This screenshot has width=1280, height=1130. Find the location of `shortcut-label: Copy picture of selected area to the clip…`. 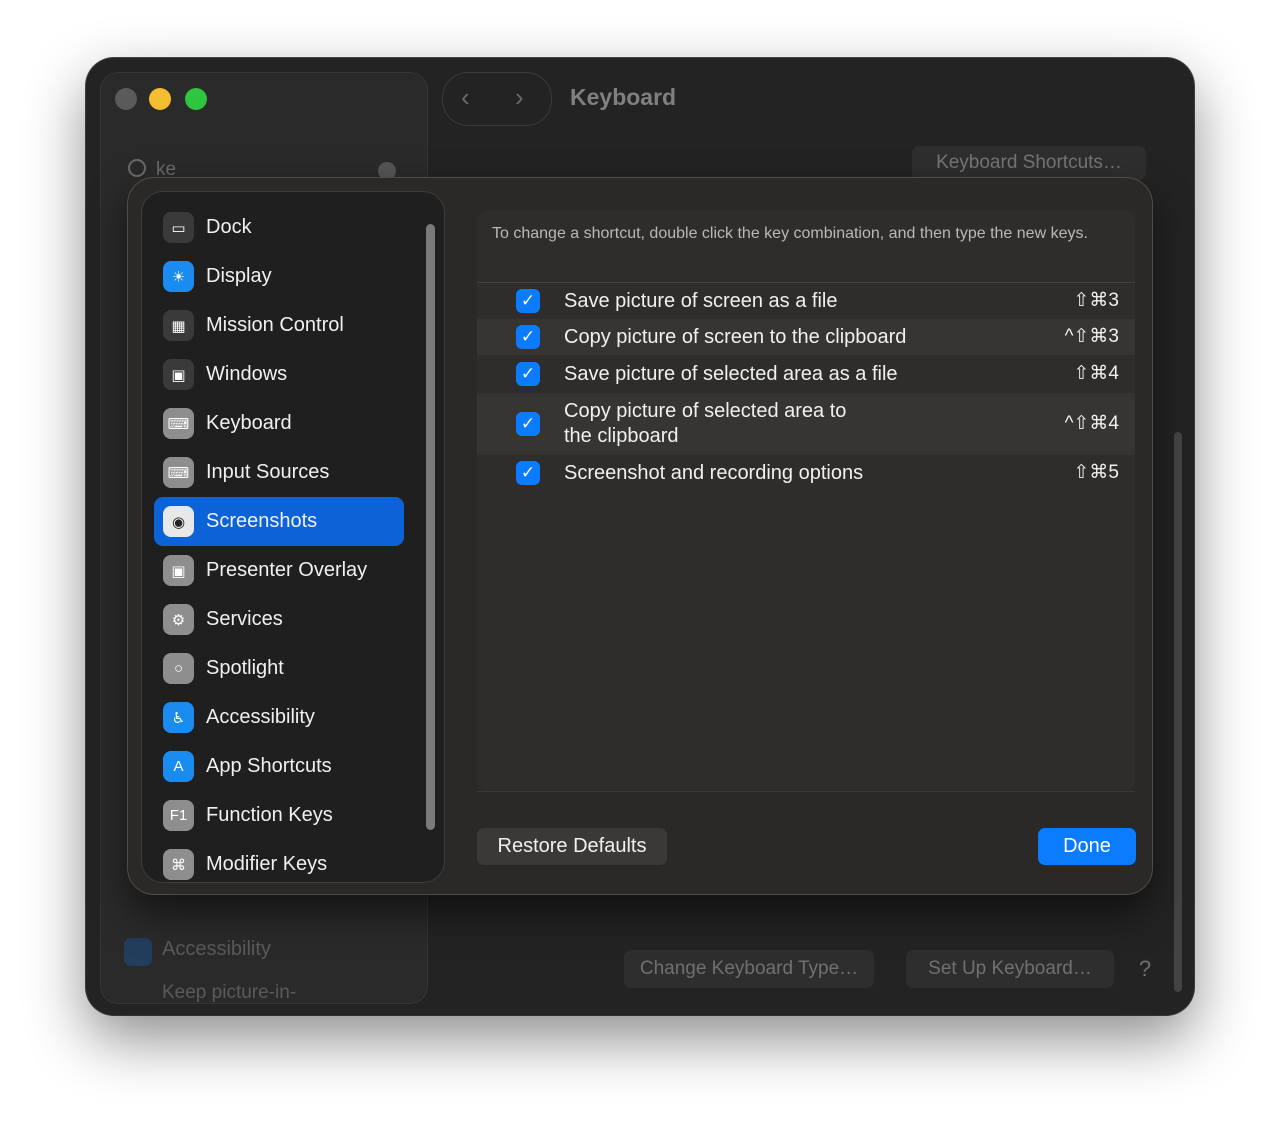

shortcut-label: Copy picture of selected area to the clip… is located at coordinates (705, 423).